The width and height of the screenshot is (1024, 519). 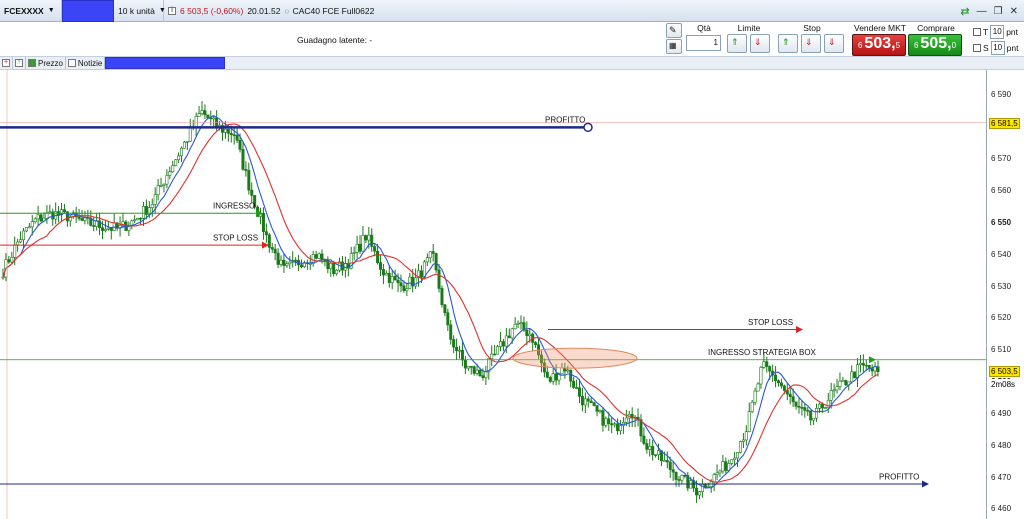 What do you see at coordinates (982, 11) in the screenshot?
I see `minimize-button: —` at bounding box center [982, 11].